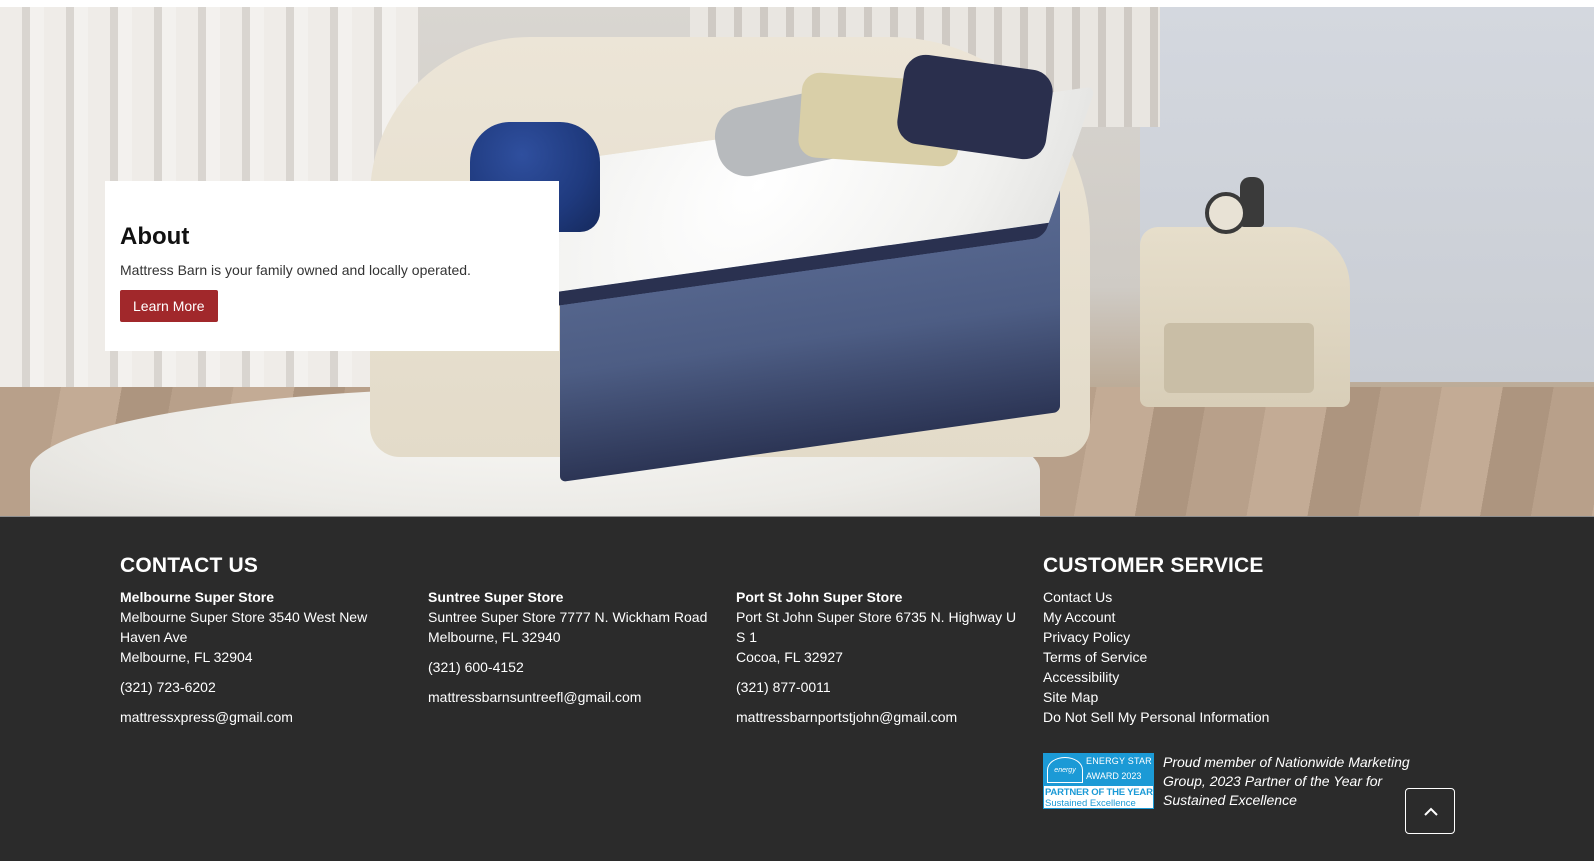 The image size is (1594, 861). I want to click on list-item: Do Not Sell My Personal Information, so click(1156, 717).